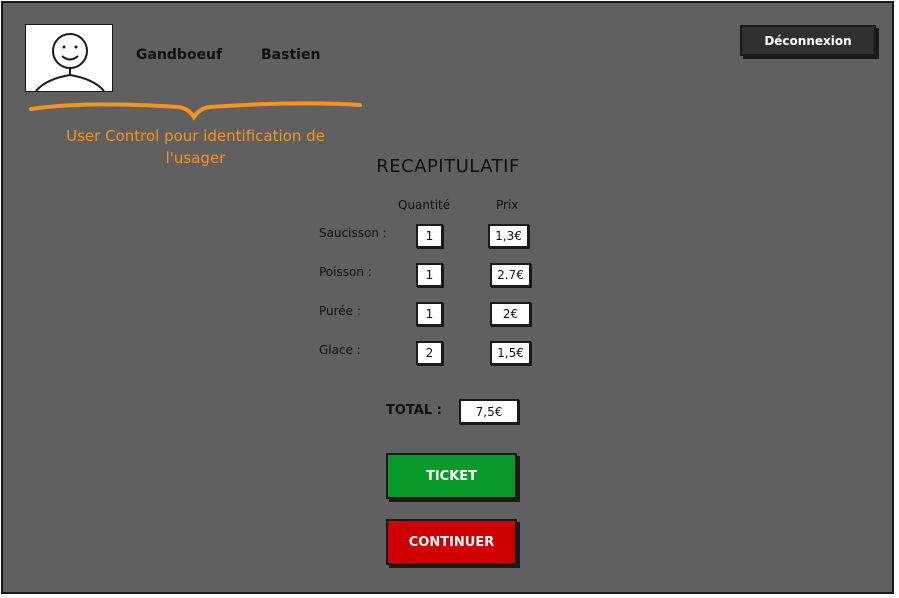 The width and height of the screenshot is (899, 598). What do you see at coordinates (510, 275) in the screenshot?
I see `price-field: 2.7€` at bounding box center [510, 275].